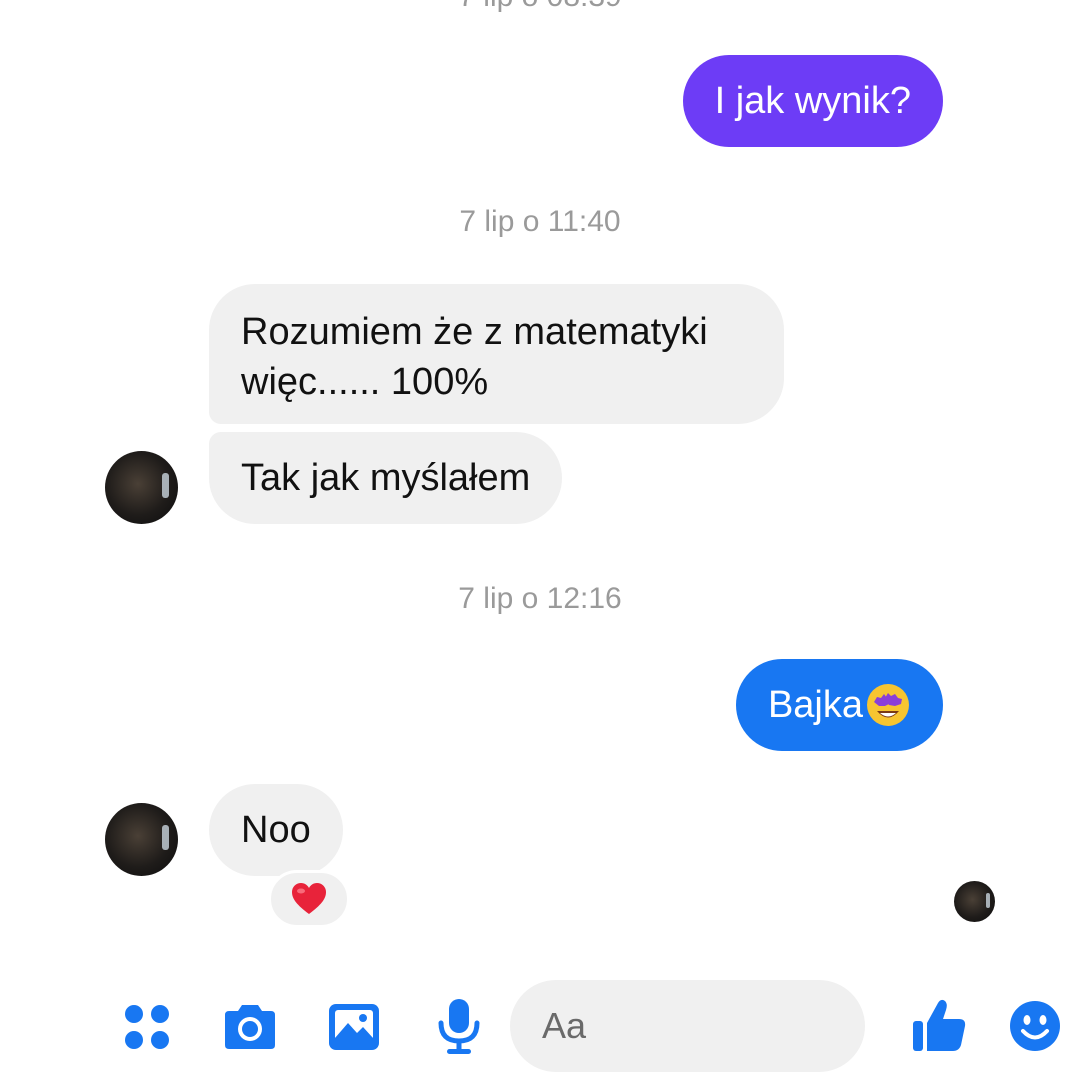  What do you see at coordinates (250, 1027) in the screenshot?
I see `camera-icon` at bounding box center [250, 1027].